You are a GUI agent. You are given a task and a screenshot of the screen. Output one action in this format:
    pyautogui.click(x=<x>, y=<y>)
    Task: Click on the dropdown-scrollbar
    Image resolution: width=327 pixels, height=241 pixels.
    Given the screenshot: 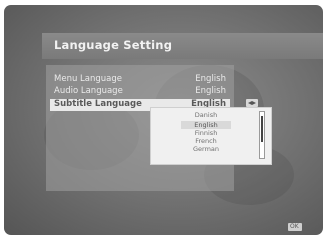 What is the action you would take?
    pyautogui.click(x=262, y=135)
    